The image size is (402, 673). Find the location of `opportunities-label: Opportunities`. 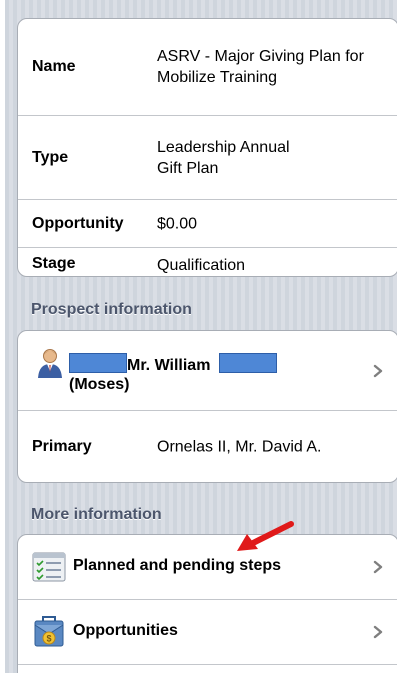

opportunities-label: Opportunities is located at coordinates (125, 630).